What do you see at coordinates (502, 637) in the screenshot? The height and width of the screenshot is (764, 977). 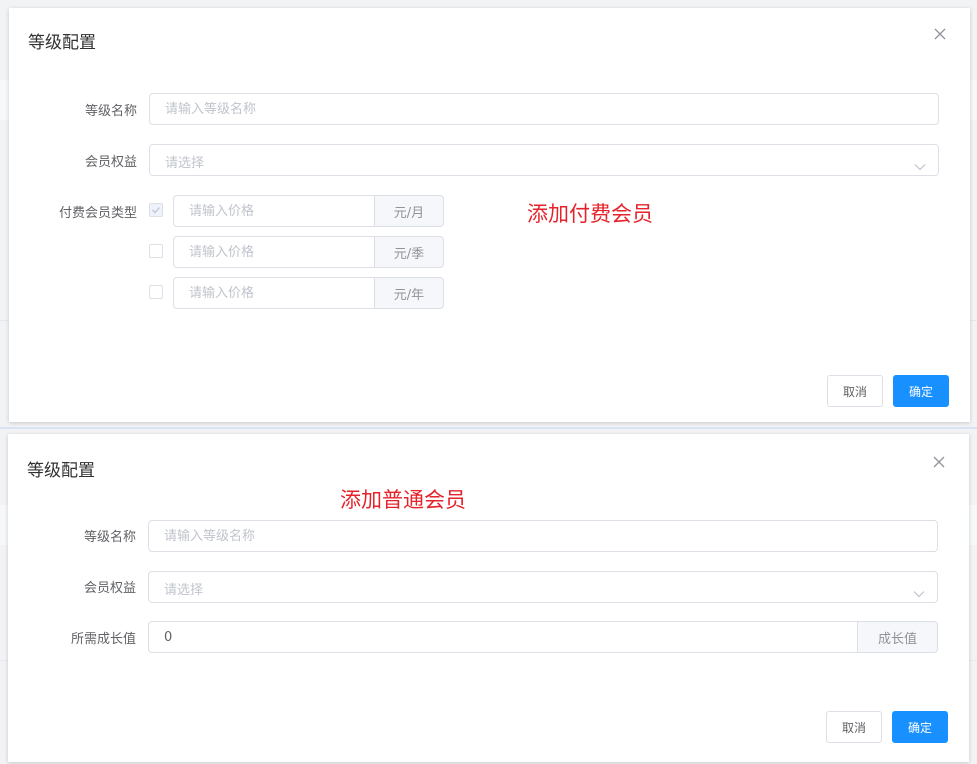 I see `growth-input` at bounding box center [502, 637].